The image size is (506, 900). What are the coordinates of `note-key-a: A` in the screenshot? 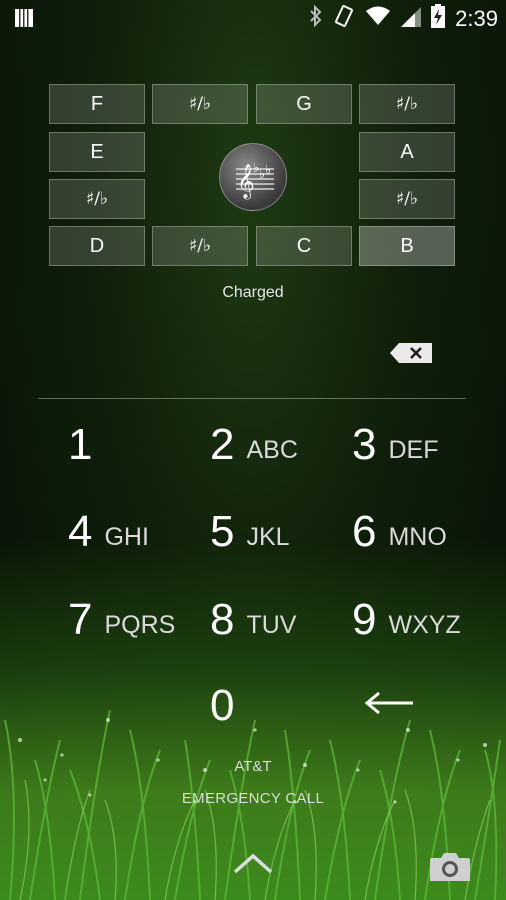 It's located at (407, 152).